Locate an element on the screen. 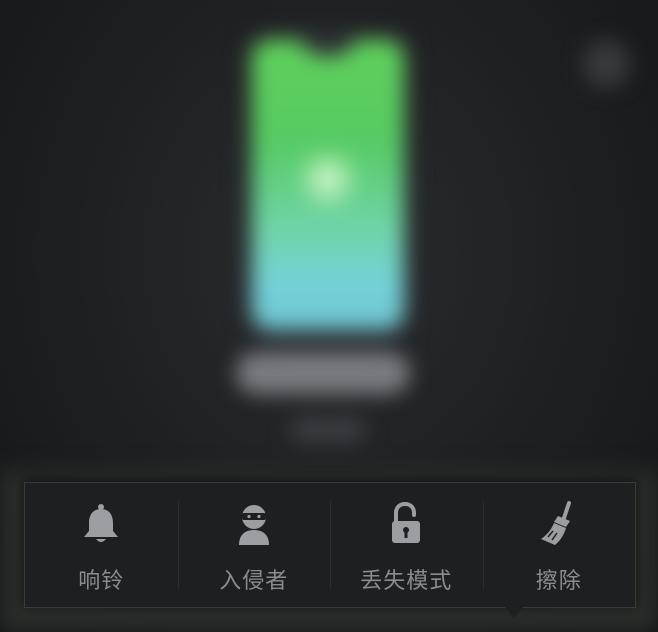  lost-mode-button: 丢失模式 is located at coordinates (406, 545).